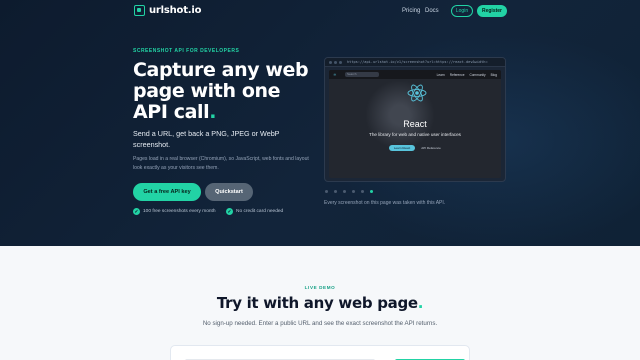 Image resolution: width=640 pixels, height=360 pixels. Describe the element at coordinates (402, 148) in the screenshot. I see `preview-learn-button: Learn React` at that location.